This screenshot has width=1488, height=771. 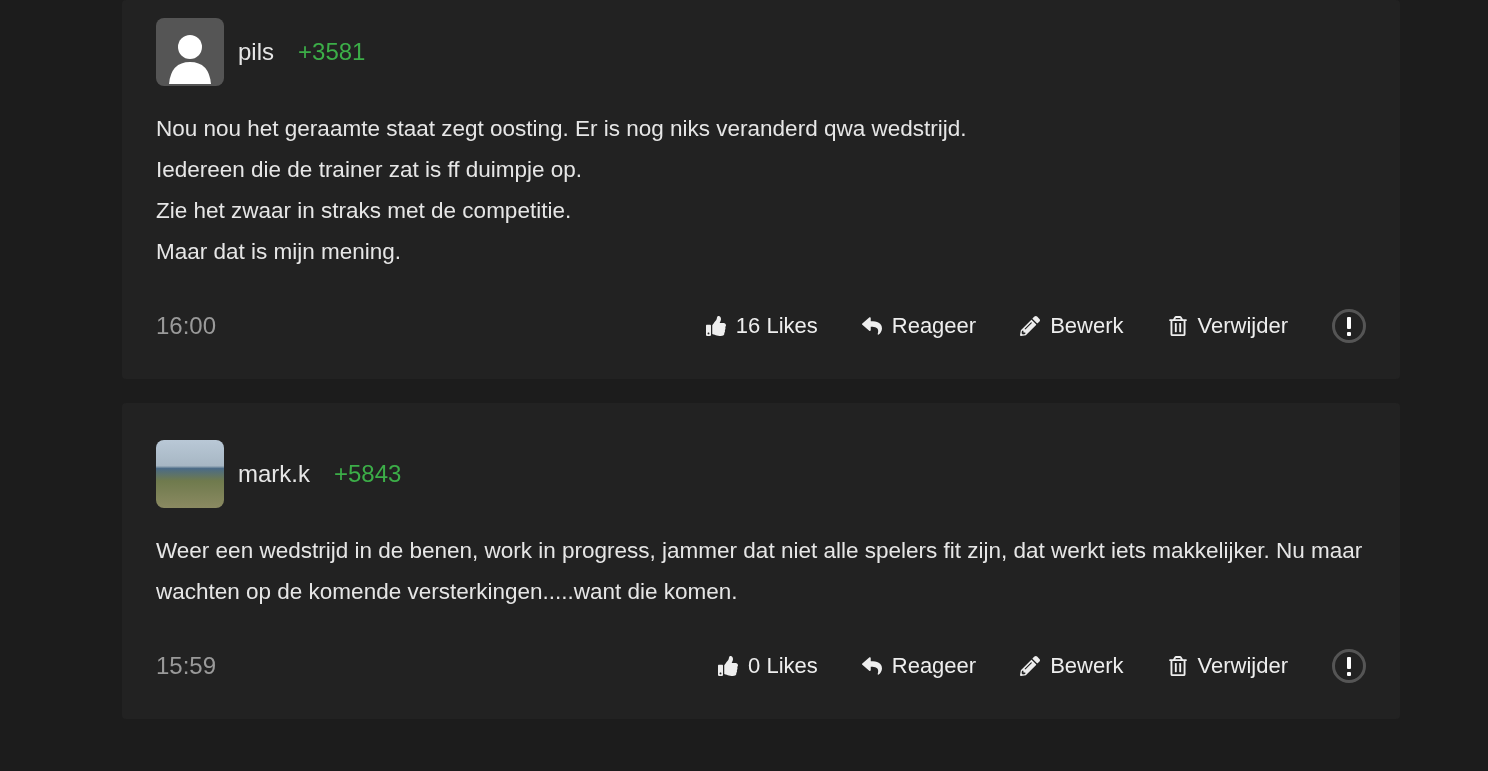 What do you see at coordinates (190, 474) in the screenshot?
I see `photo-placeholder` at bounding box center [190, 474].